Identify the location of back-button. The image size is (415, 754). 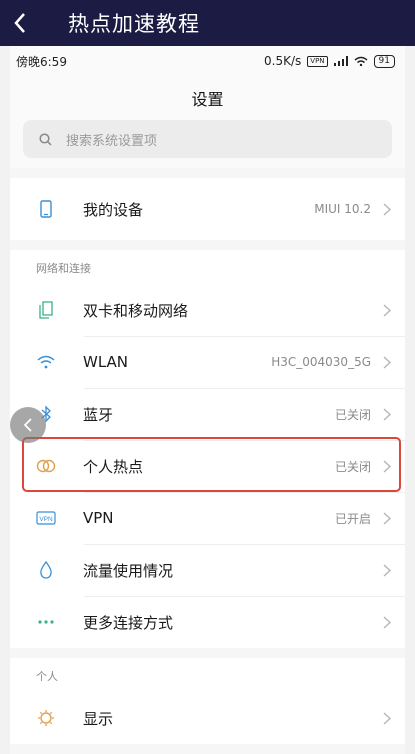
(20, 23).